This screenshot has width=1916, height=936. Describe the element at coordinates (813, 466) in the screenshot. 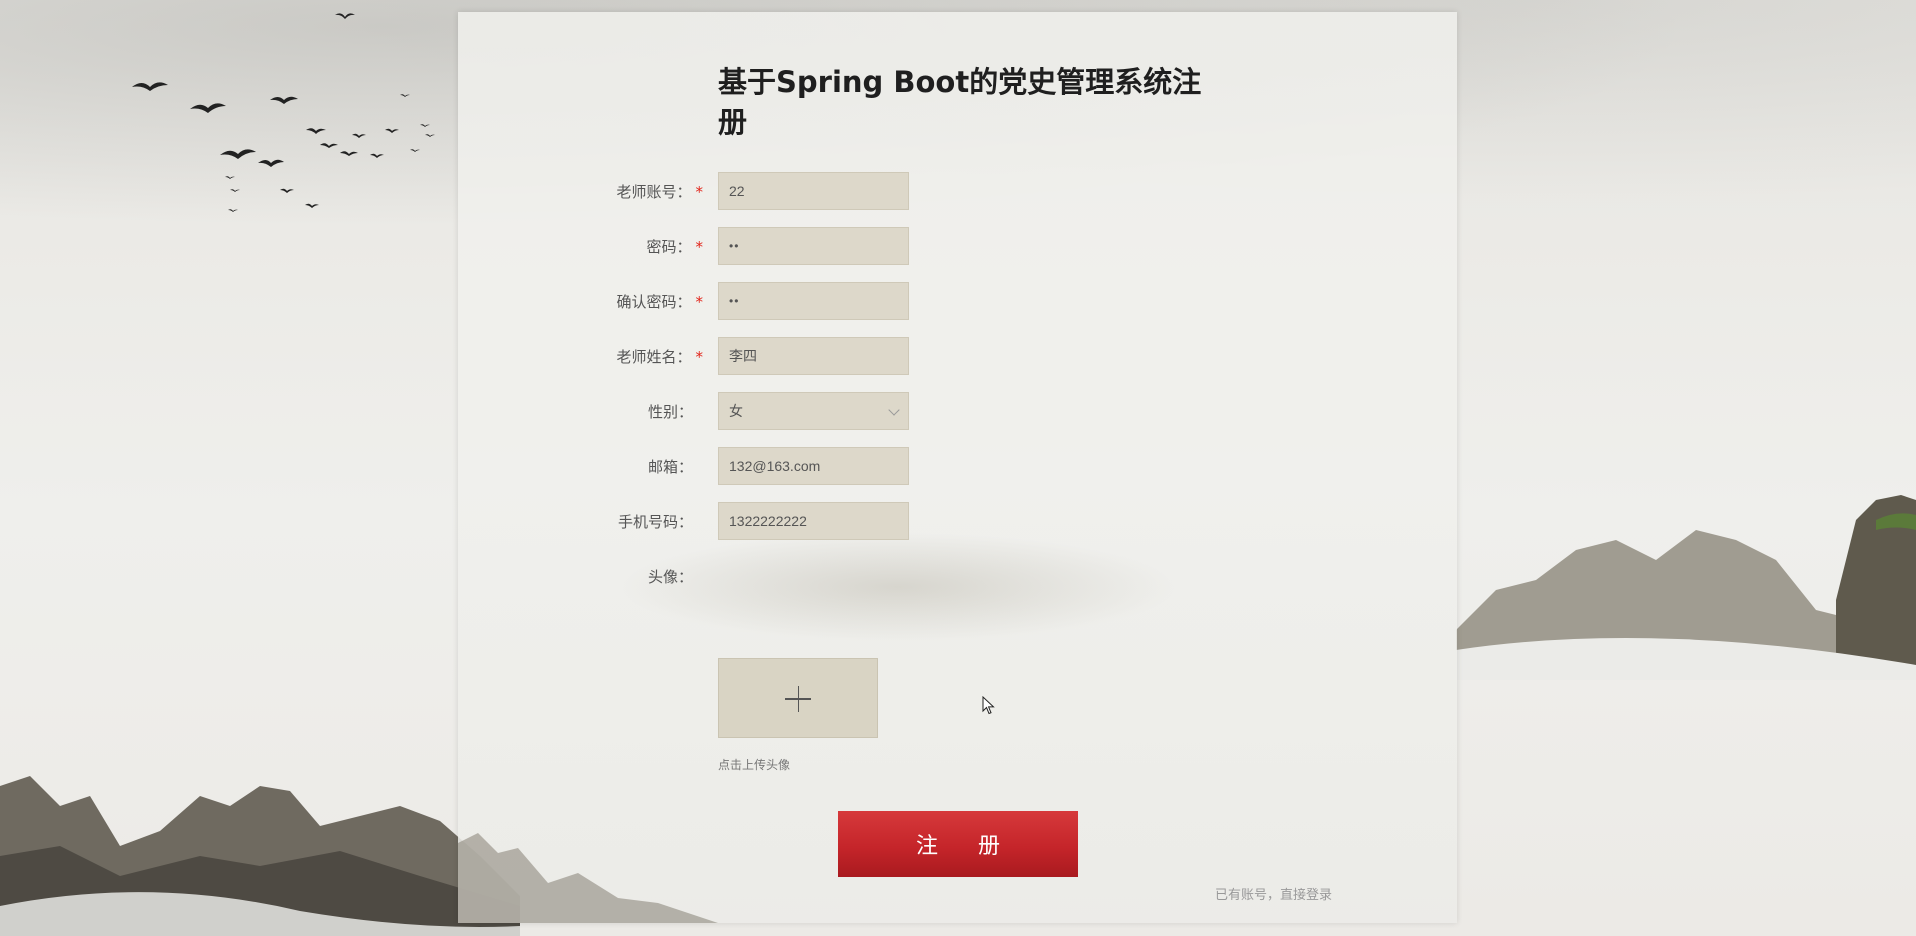

I see `email-input: 132@163.com` at that location.